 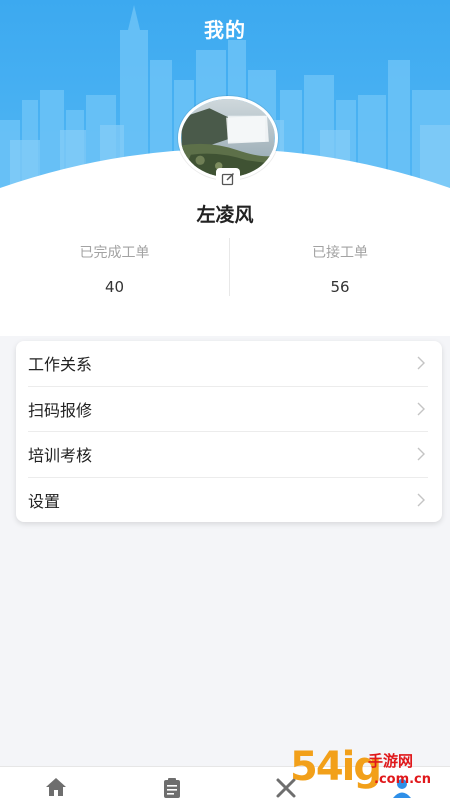 I want to click on menu-item-label: 培训考核, so click(x=60, y=456).